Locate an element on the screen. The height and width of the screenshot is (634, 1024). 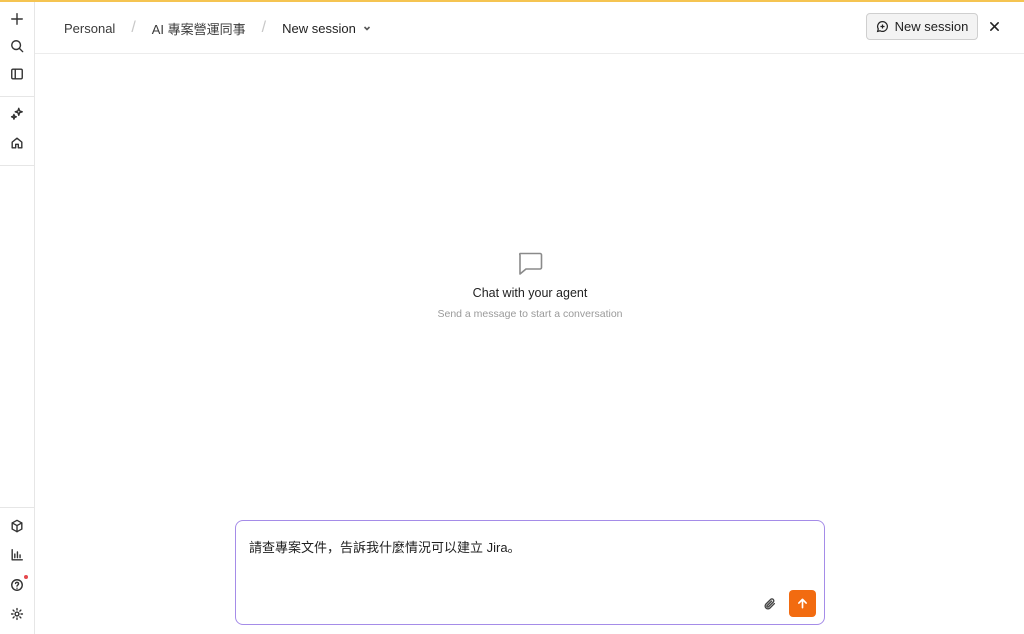
plus-icon is located at coordinates (17, 19).